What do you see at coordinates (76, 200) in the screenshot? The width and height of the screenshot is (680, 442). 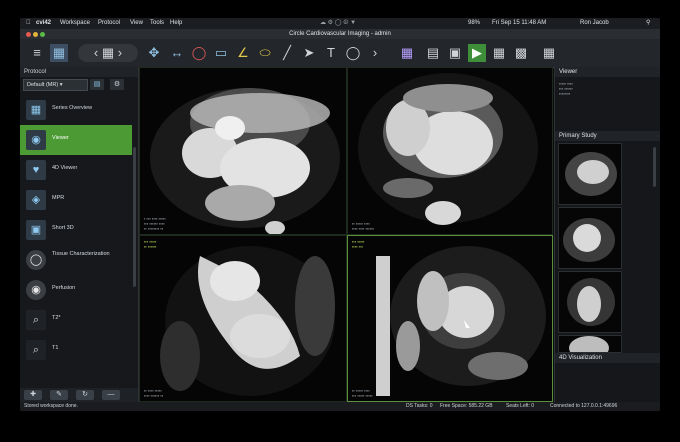 I see `step-mpr: ◈ MPR` at bounding box center [76, 200].